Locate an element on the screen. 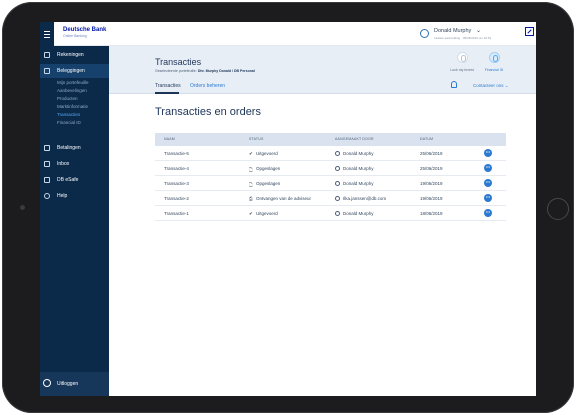 This screenshot has width=576, height=415. brand-name: Deutsche Bank is located at coordinates (85, 30).